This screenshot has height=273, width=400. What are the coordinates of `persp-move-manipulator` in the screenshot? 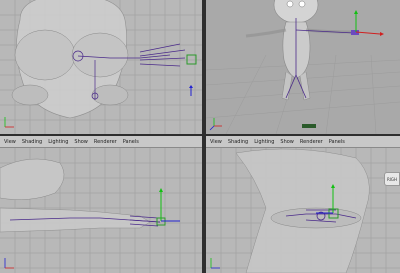 It's located at (369, 23).